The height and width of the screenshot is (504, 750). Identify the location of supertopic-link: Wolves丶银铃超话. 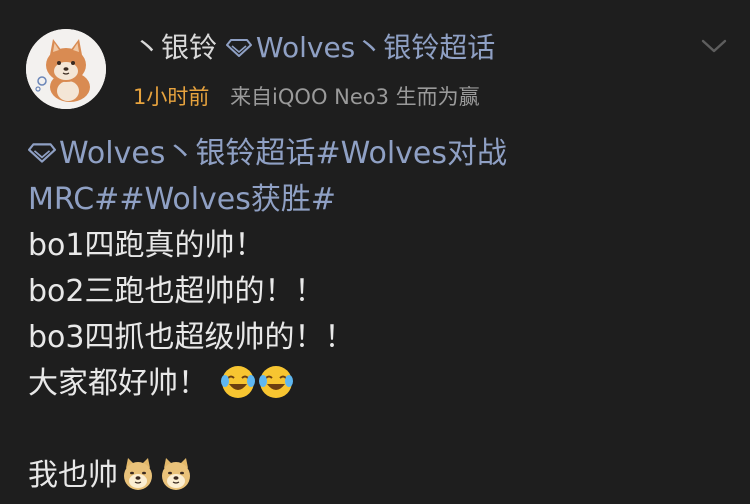
(171, 153).